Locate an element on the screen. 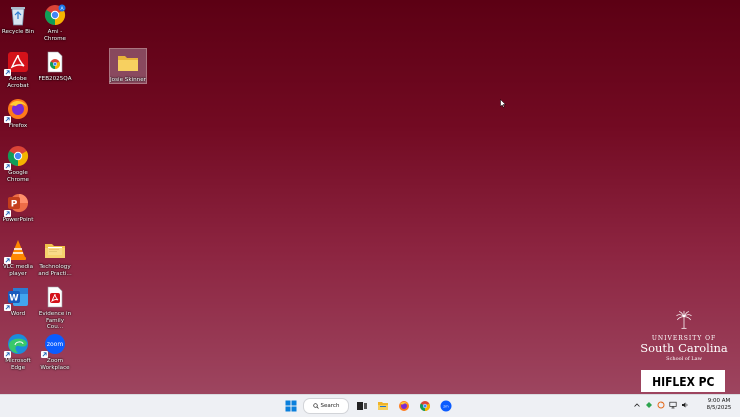 The width and height of the screenshot is (740, 417). icon-label: PowerPoint is located at coordinates (18, 220).